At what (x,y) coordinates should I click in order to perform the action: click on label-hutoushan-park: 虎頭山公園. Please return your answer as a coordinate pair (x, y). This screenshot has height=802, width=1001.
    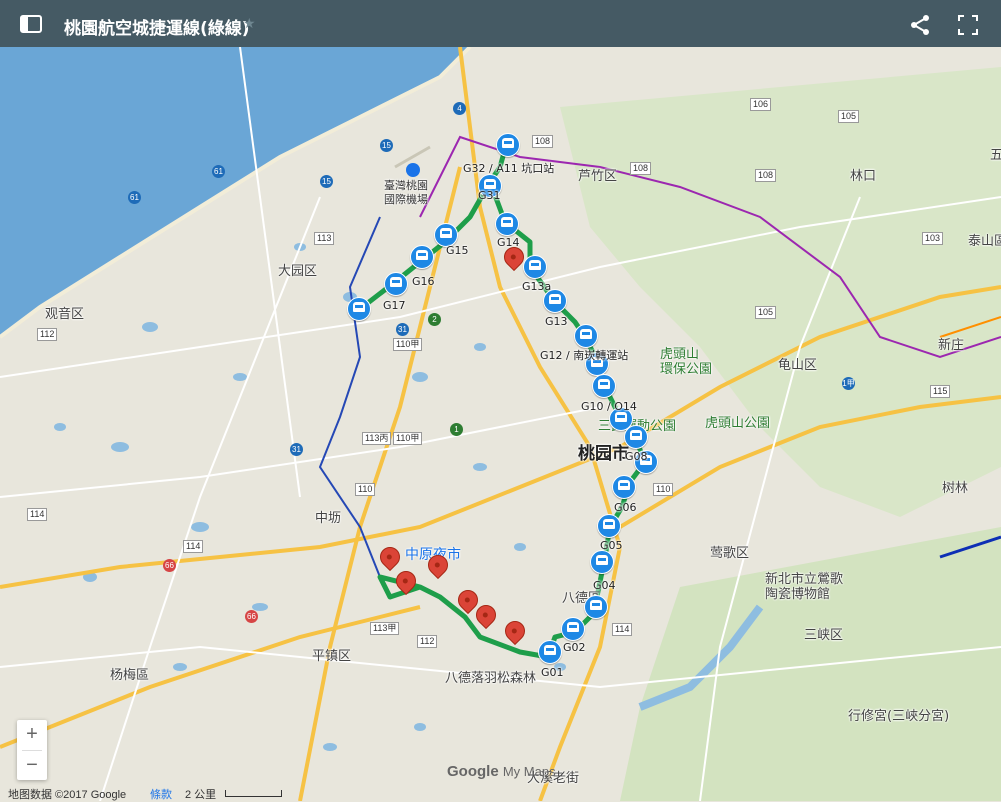
    Looking at the image, I should click on (738, 423).